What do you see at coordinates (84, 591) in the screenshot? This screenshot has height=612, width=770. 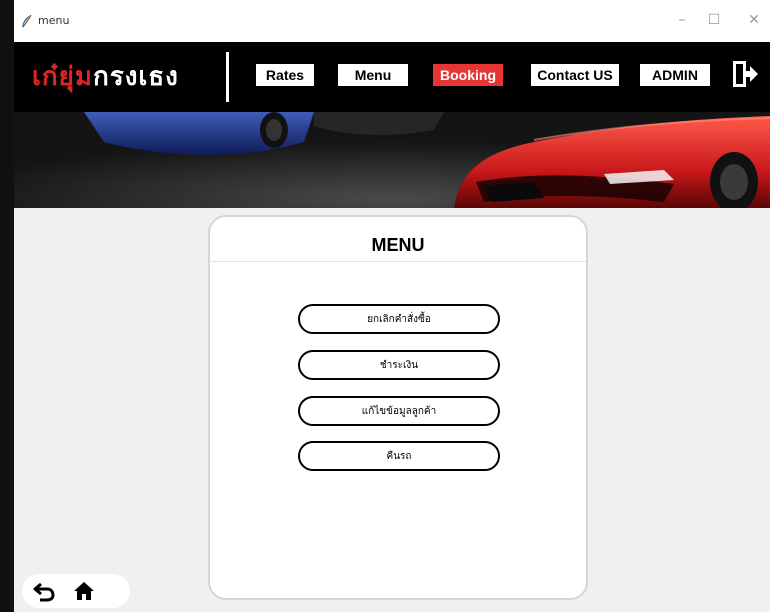 I see `home-icon` at bounding box center [84, 591].